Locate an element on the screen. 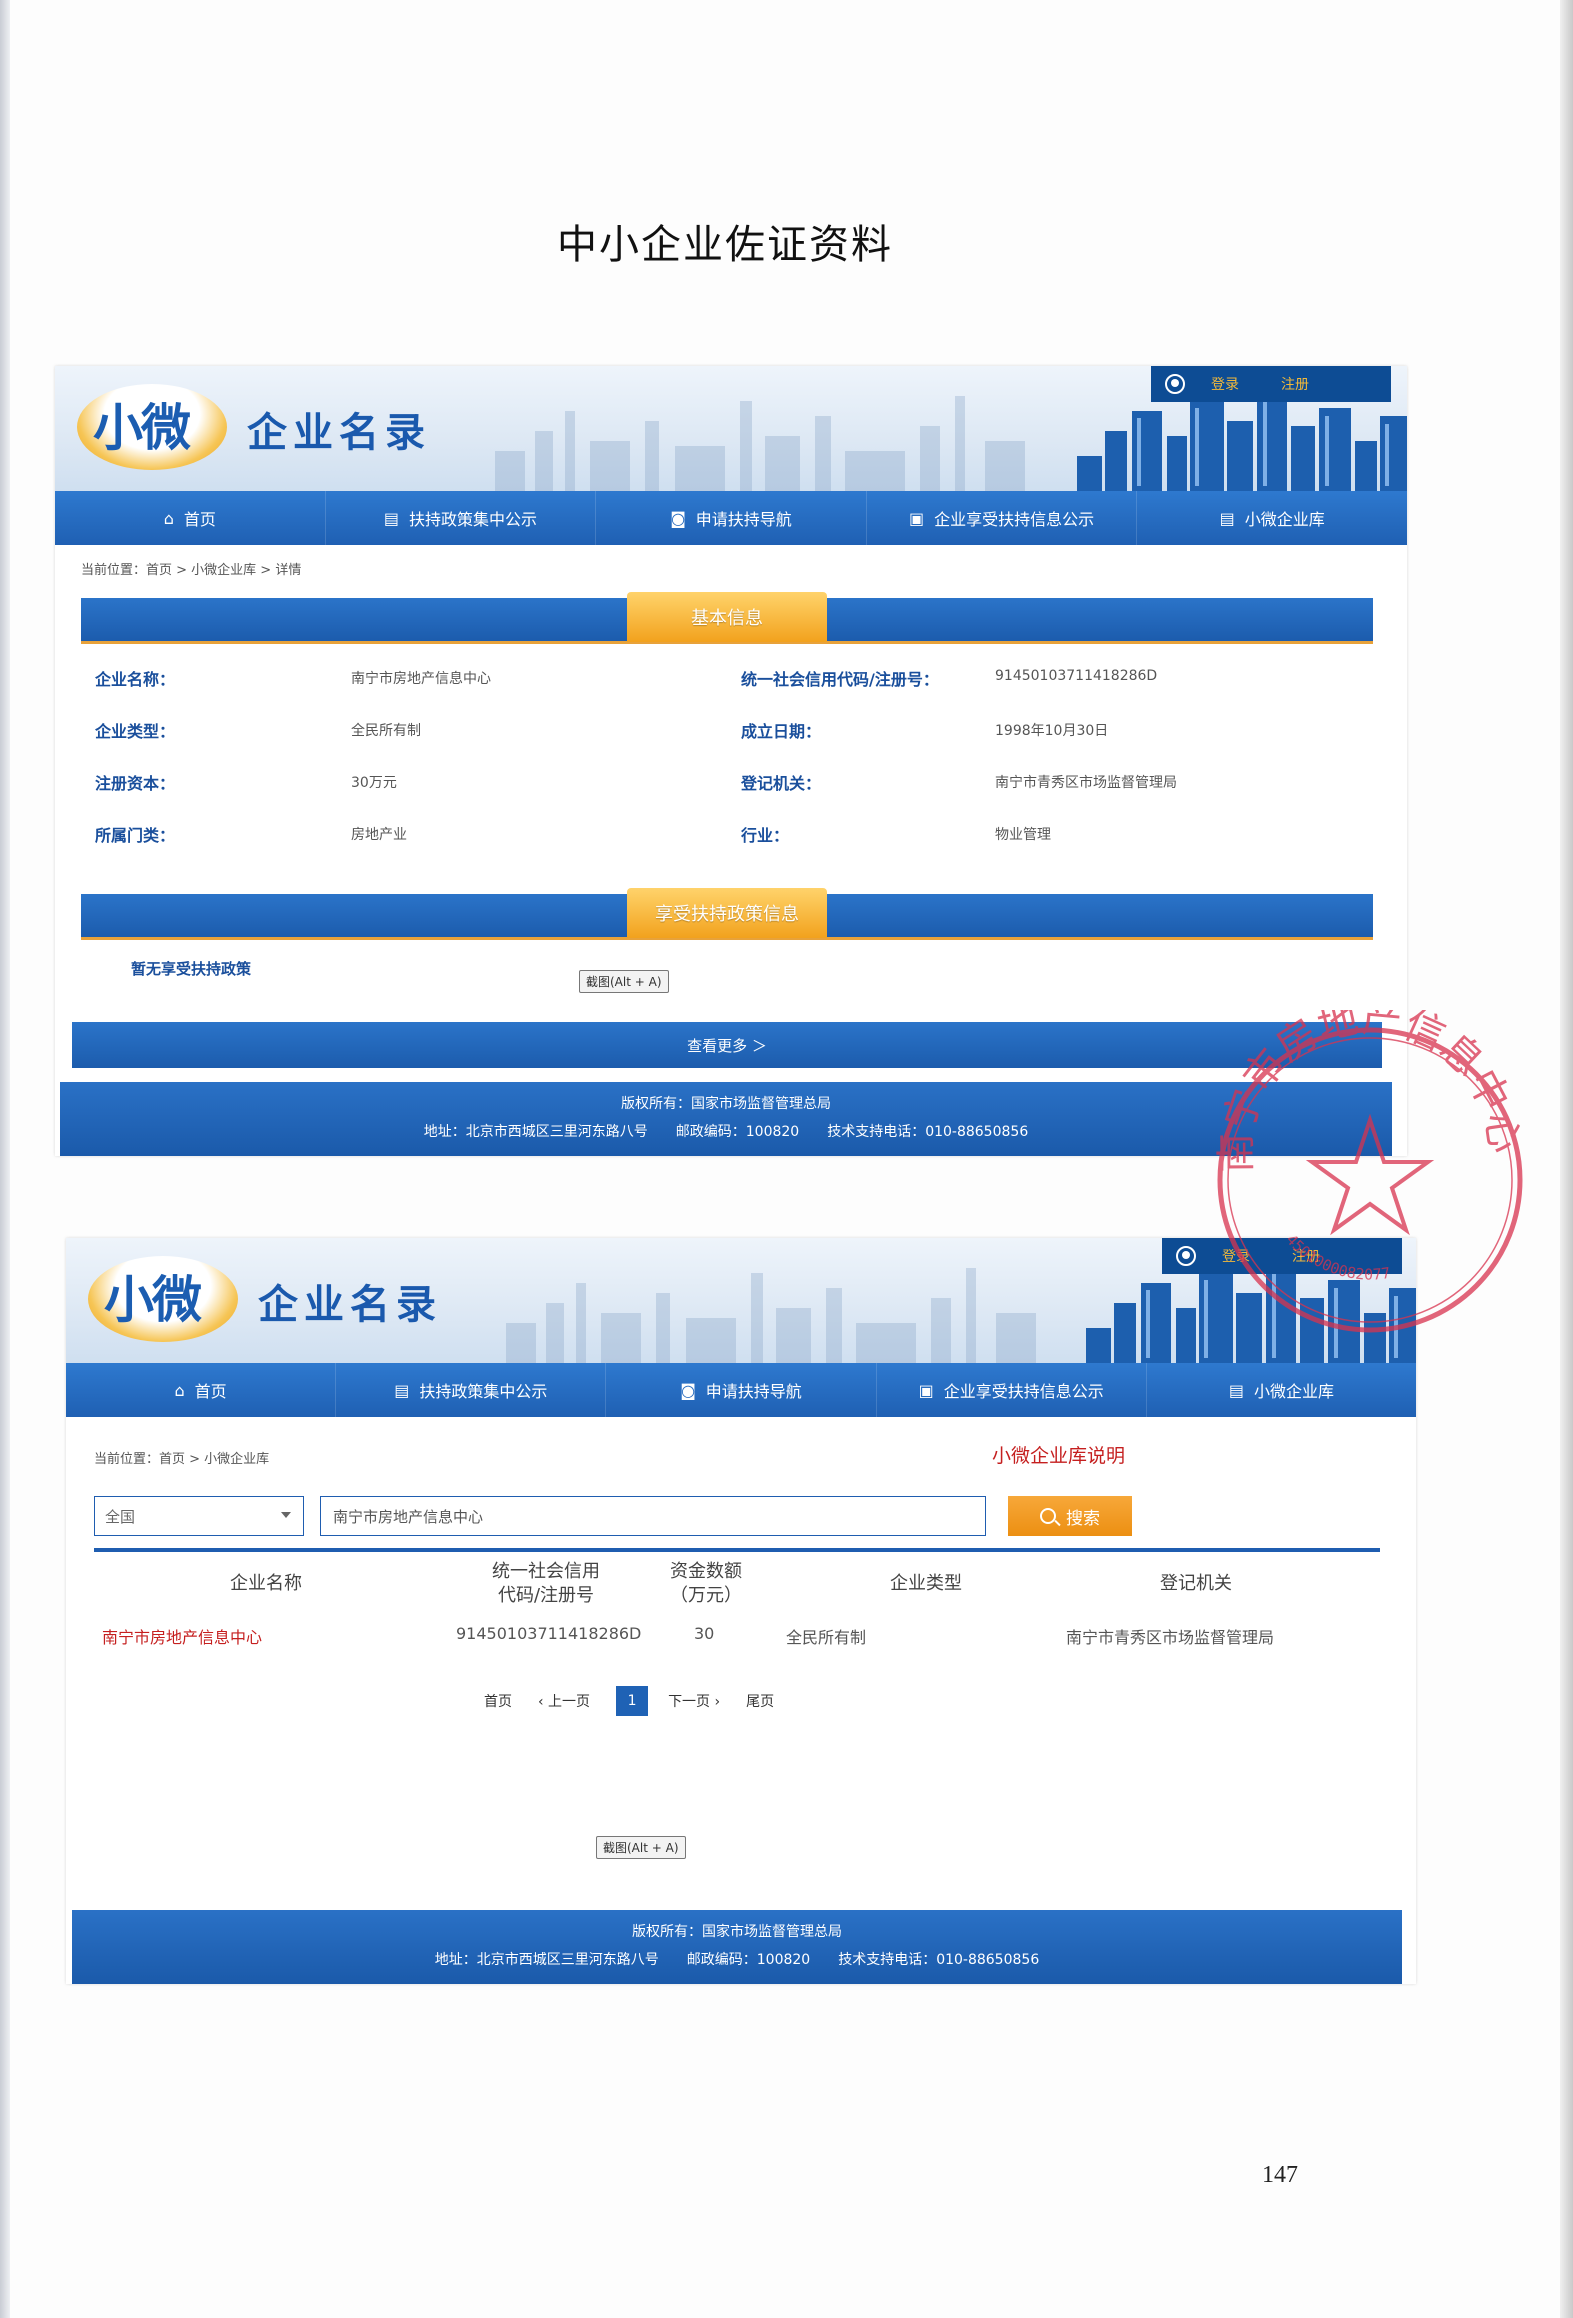 Image resolution: width=1573 pixels, height=2318 pixels. view-more-label: 查看更多 ＞ is located at coordinates (727, 1045).